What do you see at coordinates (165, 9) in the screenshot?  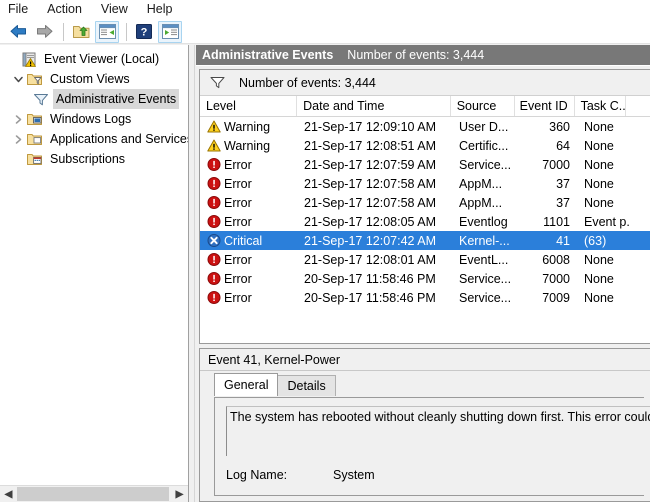 I see `menu-help: Help` at bounding box center [165, 9].